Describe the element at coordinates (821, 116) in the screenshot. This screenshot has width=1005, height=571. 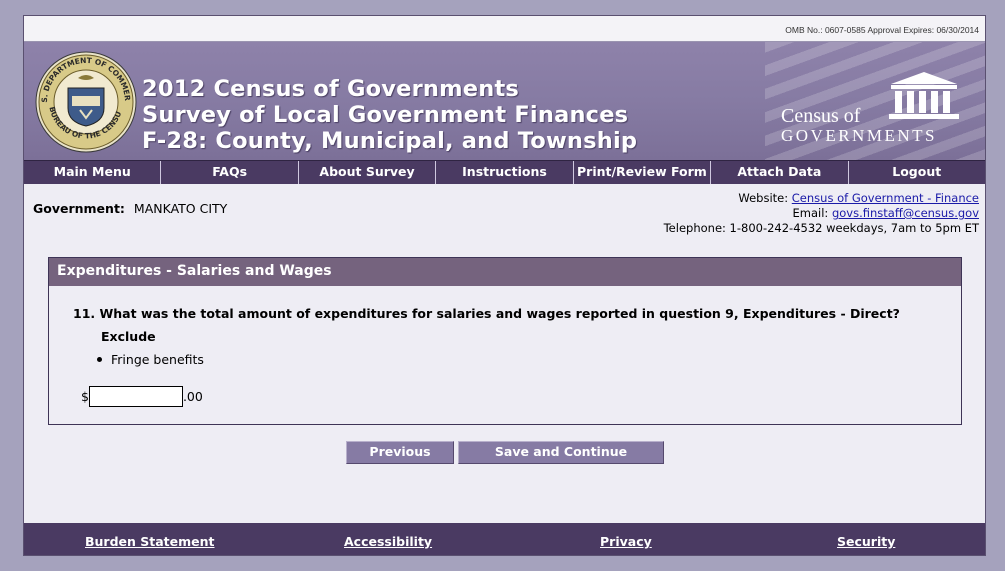
I see `logo-census-of: Census of` at that location.